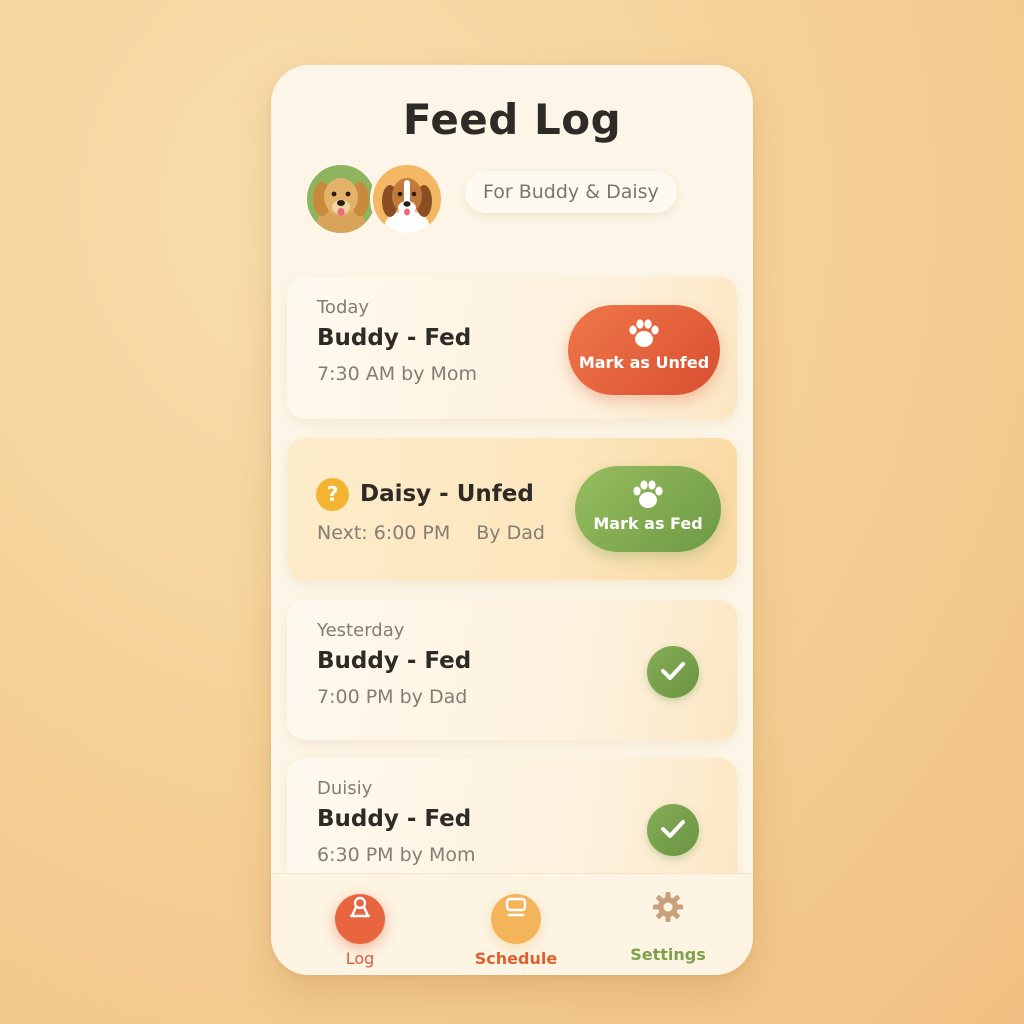 This screenshot has width=1024, height=1024. What do you see at coordinates (571, 192) in the screenshot?
I see `pets-filter-pill: For Buddy & Daisy` at bounding box center [571, 192].